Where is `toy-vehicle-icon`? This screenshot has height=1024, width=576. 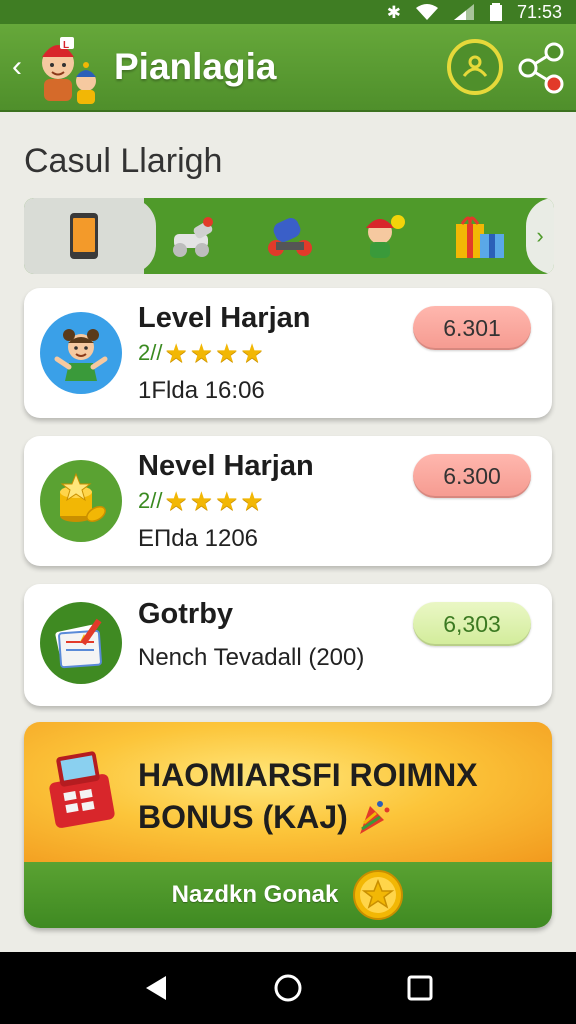
toy-vehicle-icon is located at coordinates (290, 237).